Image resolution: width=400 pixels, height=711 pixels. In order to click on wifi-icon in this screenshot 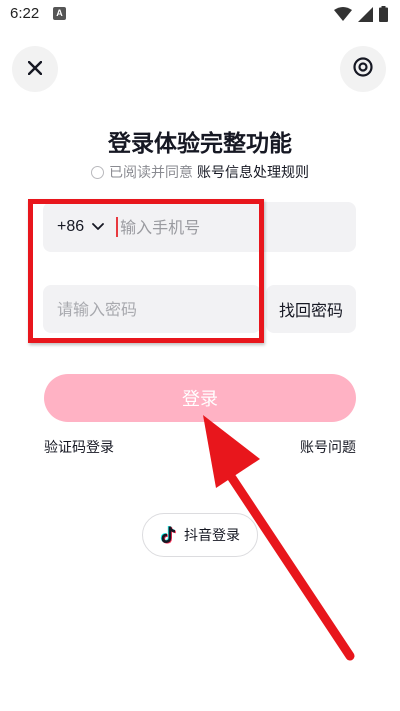, I will do `click(343, 16)`.